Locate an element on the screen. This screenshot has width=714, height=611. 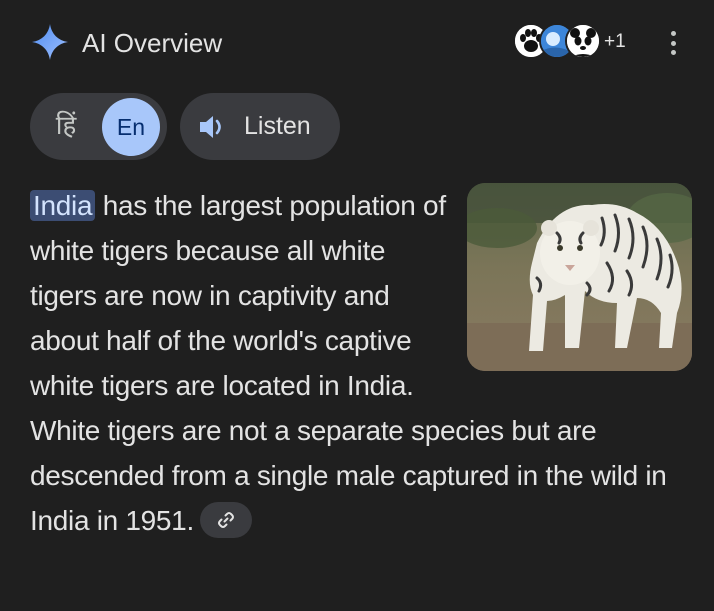
panda-avatar is located at coordinates (583, 41).